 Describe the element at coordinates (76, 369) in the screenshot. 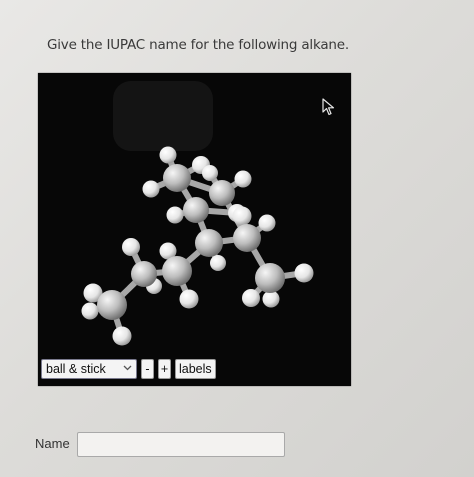

I see `render-mode-value: ball & stick` at that location.